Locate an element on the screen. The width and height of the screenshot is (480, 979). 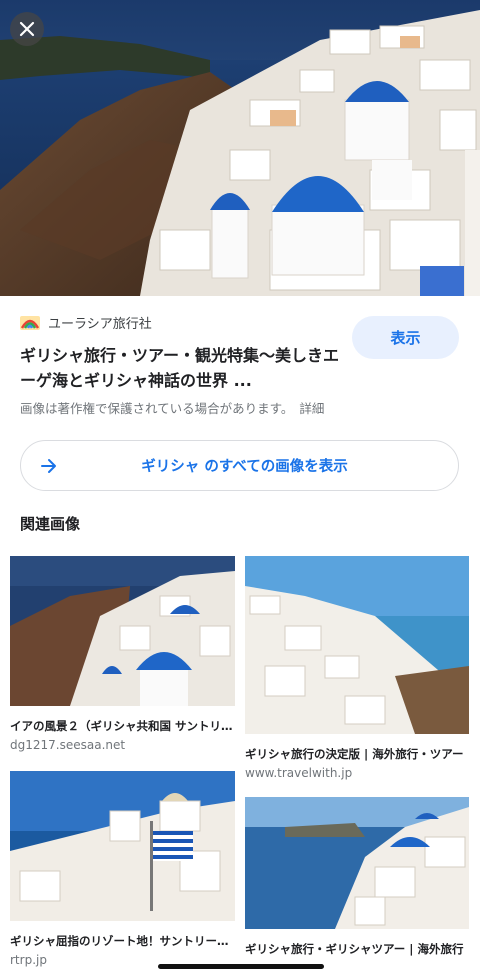
details-link: 詳細 is located at coordinates (311, 408).